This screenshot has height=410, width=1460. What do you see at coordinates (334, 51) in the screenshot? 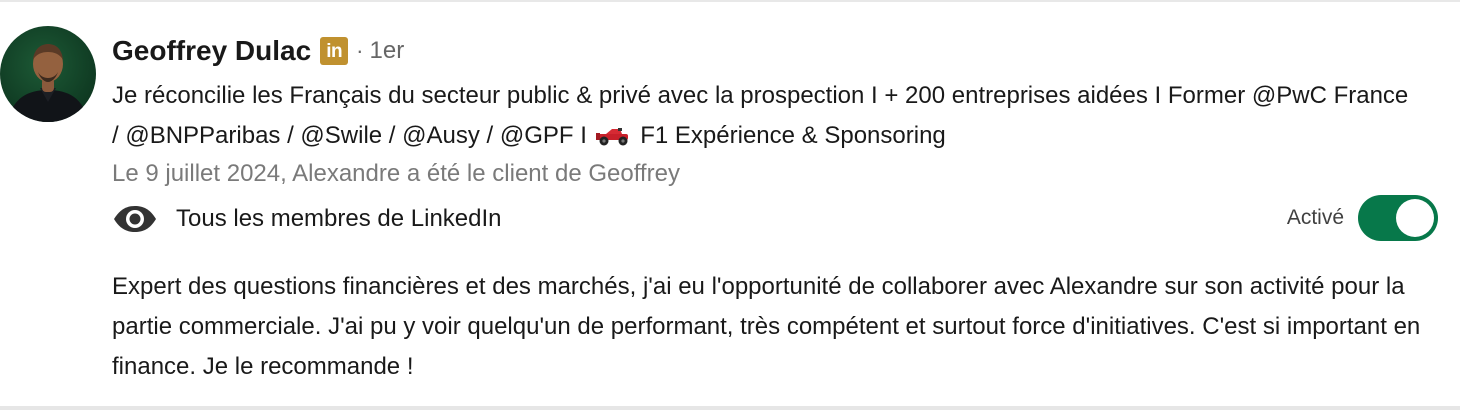
I see `linkedin-premium-icon: in` at bounding box center [334, 51].